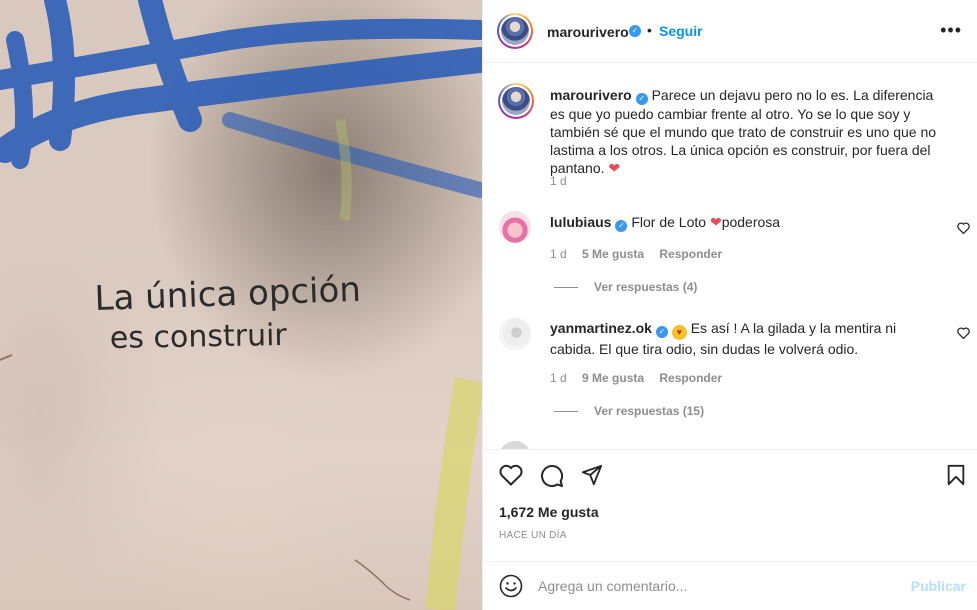 The height and width of the screenshot is (610, 977). Describe the element at coordinates (533, 535) in the screenshot. I see `post-time: HACE UN DÍA` at that location.